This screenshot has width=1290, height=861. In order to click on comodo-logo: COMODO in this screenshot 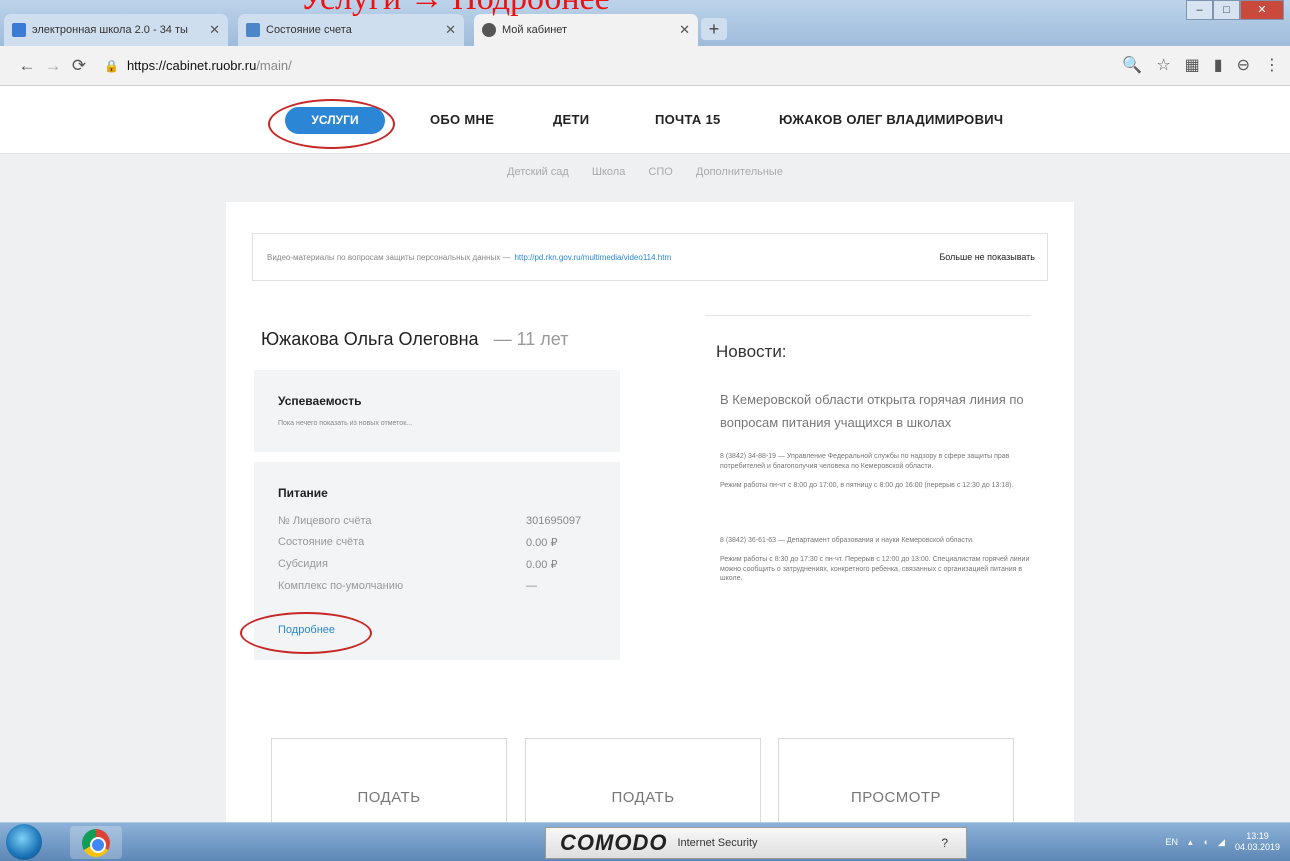, I will do `click(614, 842)`.